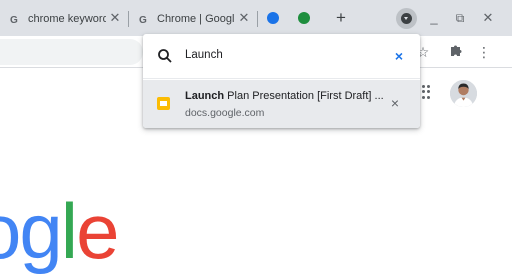 This screenshot has height=280, width=512. I want to click on chevron-down-icon, so click(406, 18).